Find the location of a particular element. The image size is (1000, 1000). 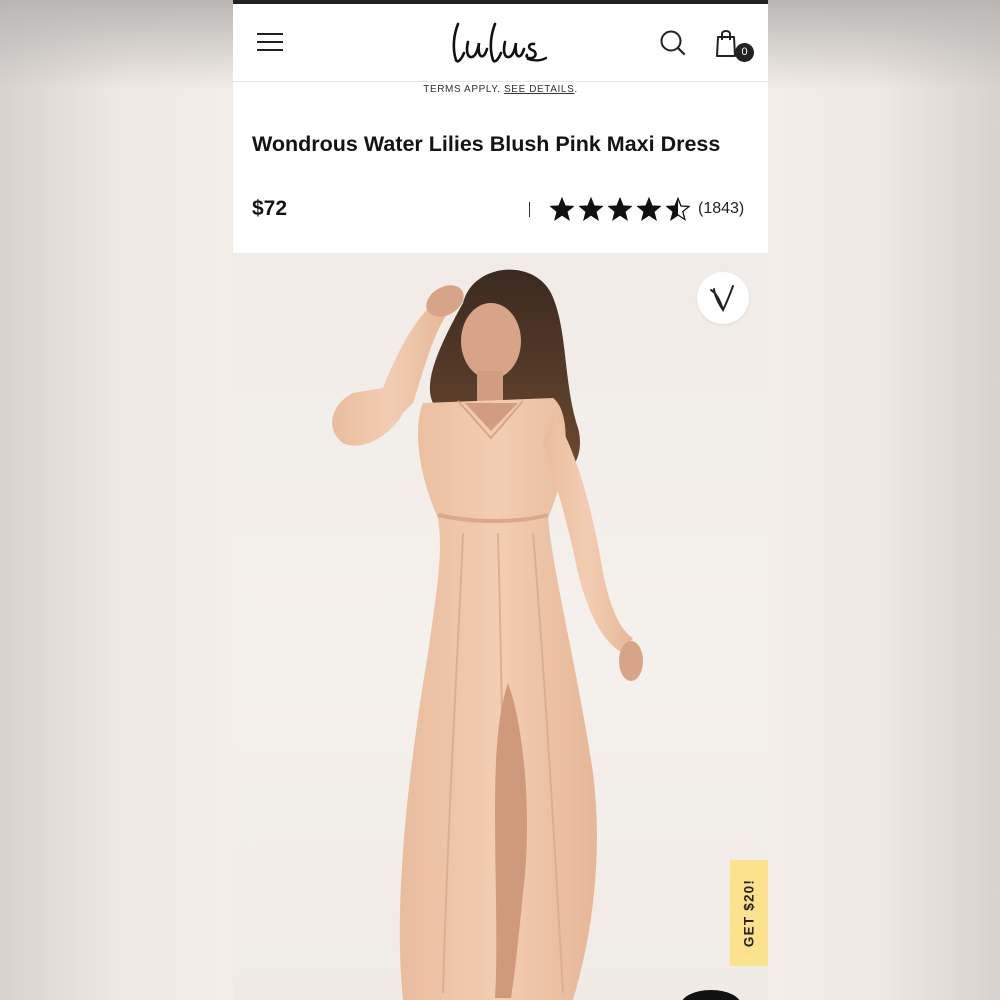

promo-suffix: . is located at coordinates (576, 89).